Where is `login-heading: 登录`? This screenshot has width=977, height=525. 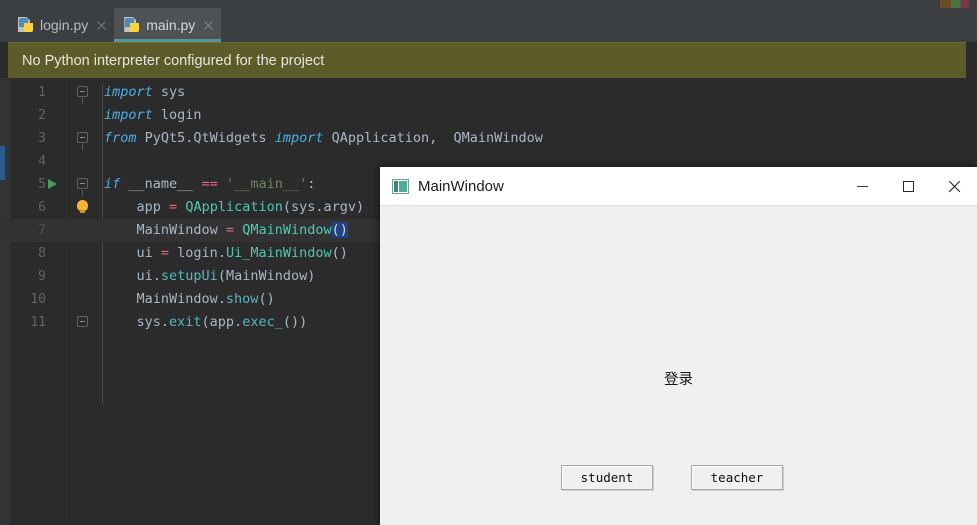 login-heading: 登录 is located at coordinates (678, 380).